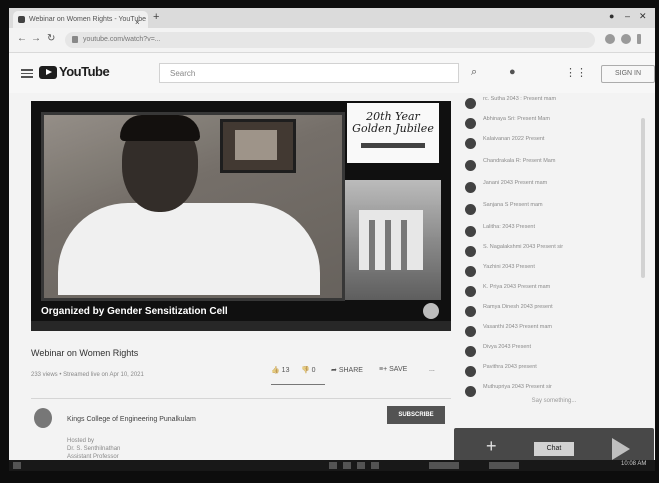  I want to click on window-menu-icon: ●, so click(611, 16).